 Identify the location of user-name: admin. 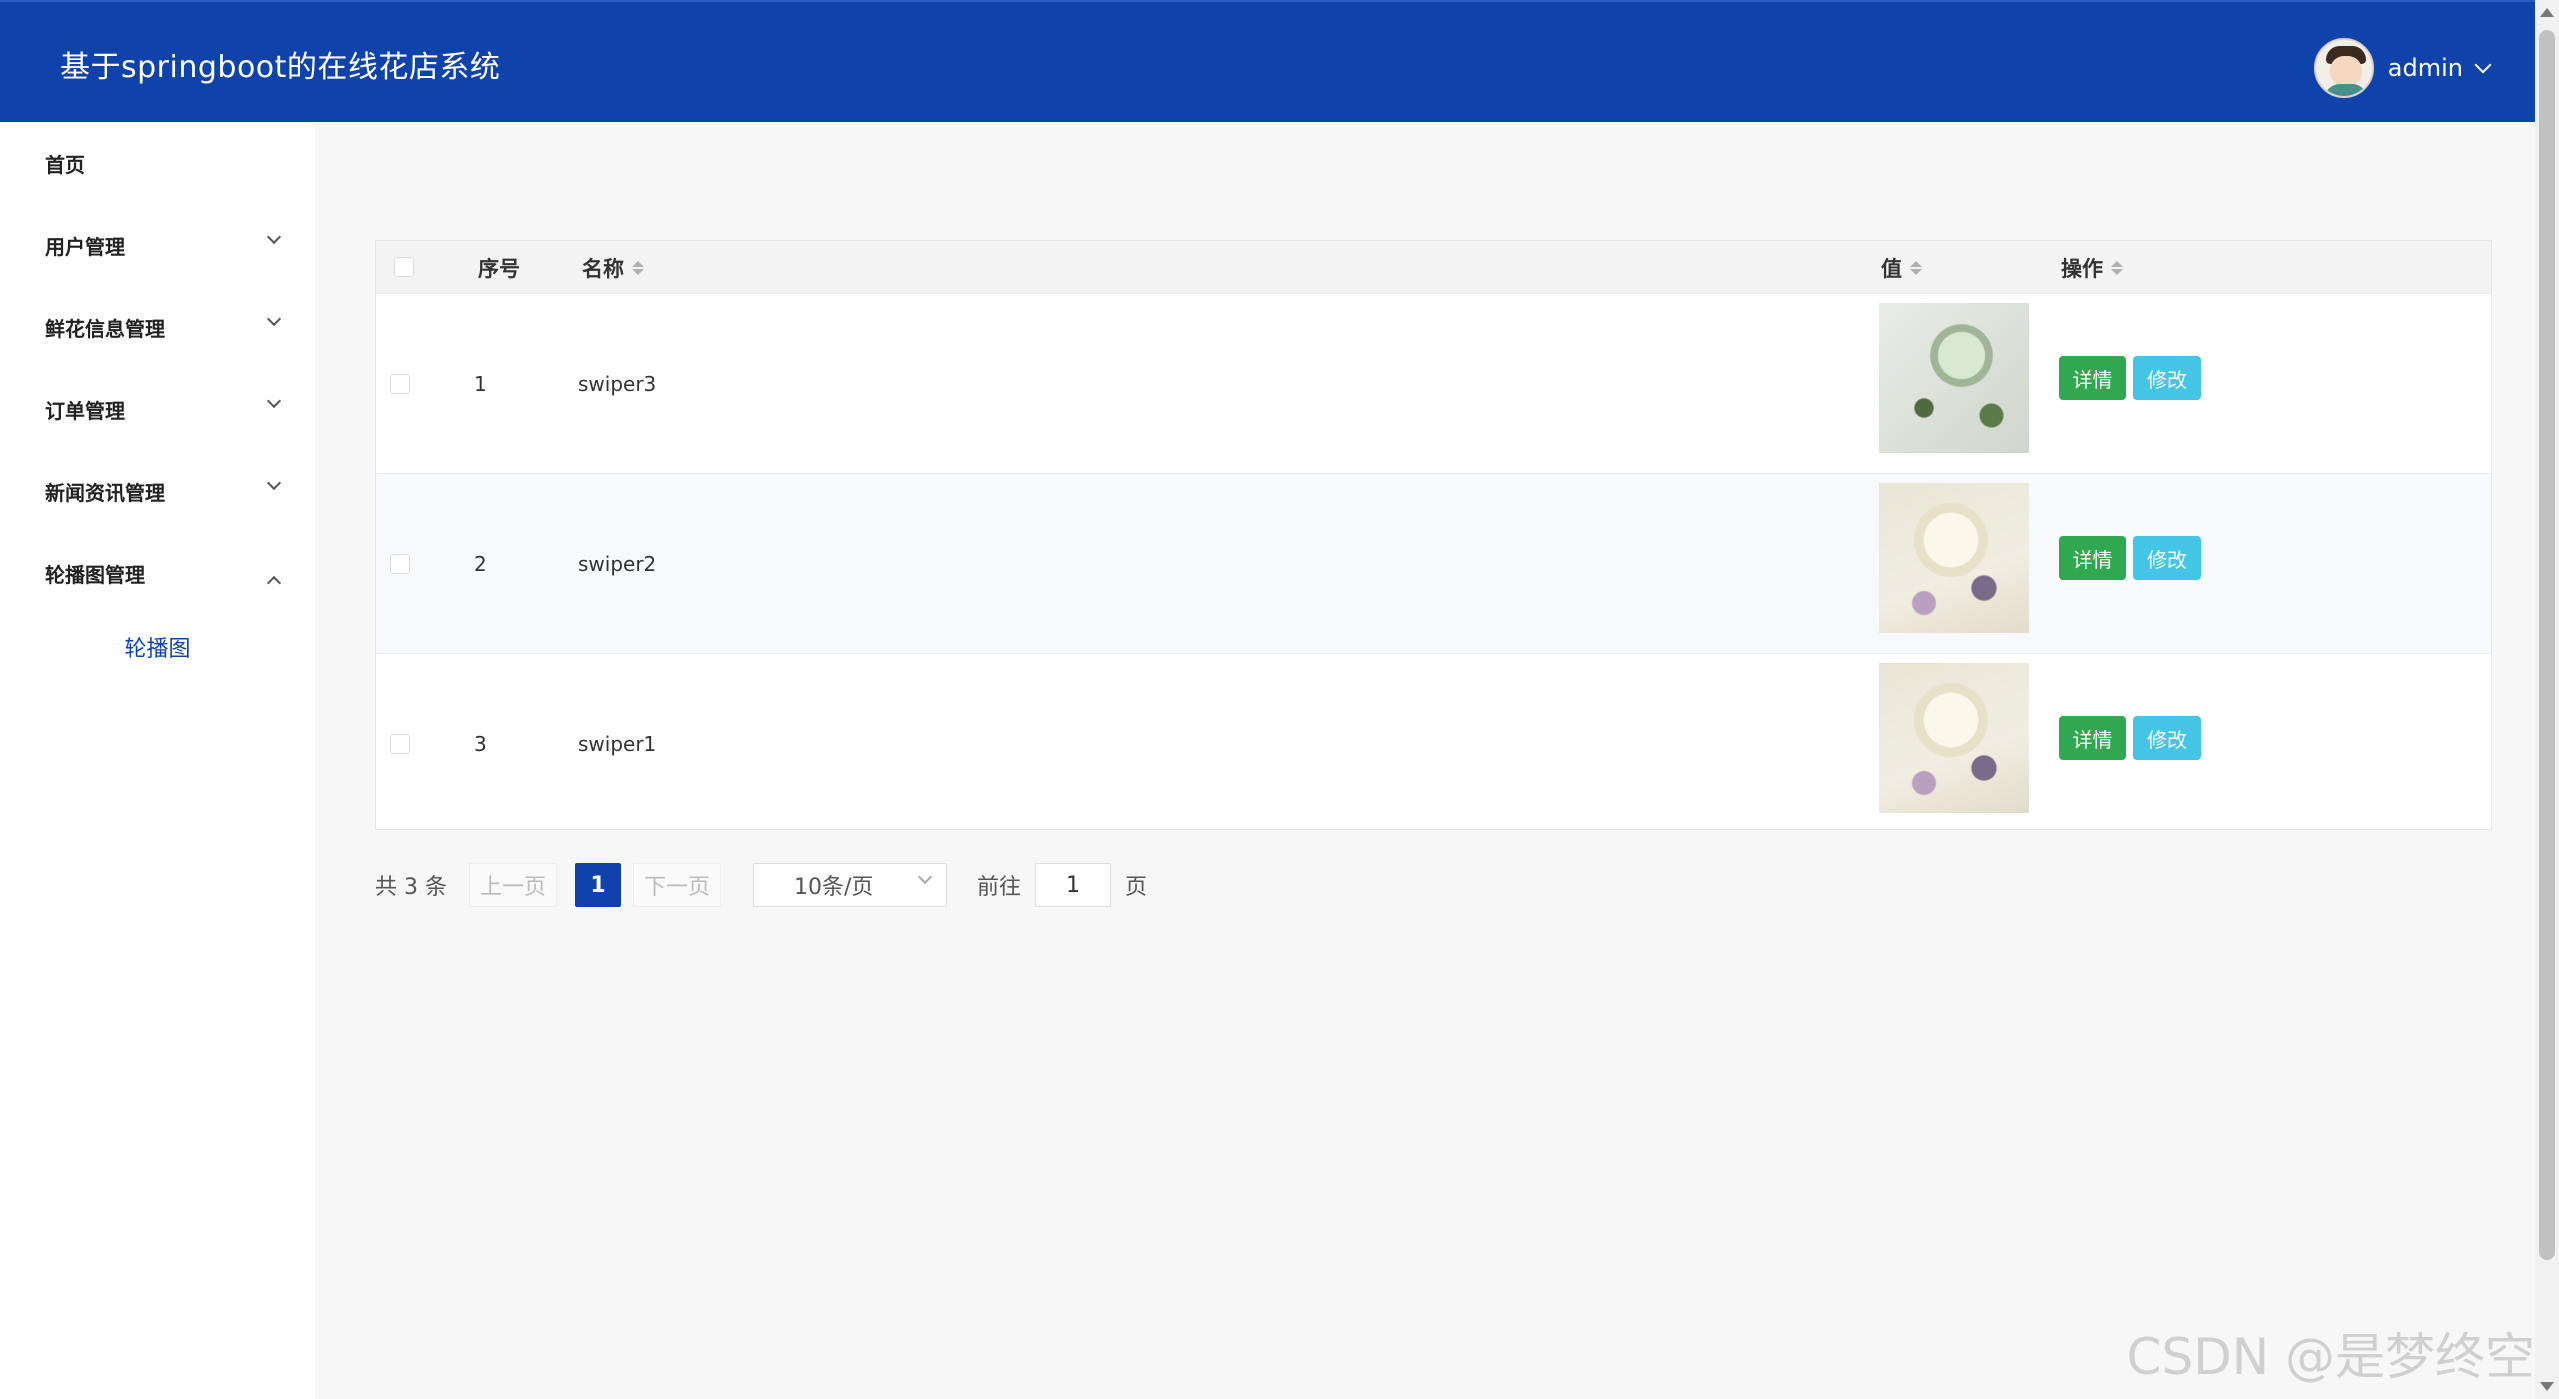
(2425, 68).